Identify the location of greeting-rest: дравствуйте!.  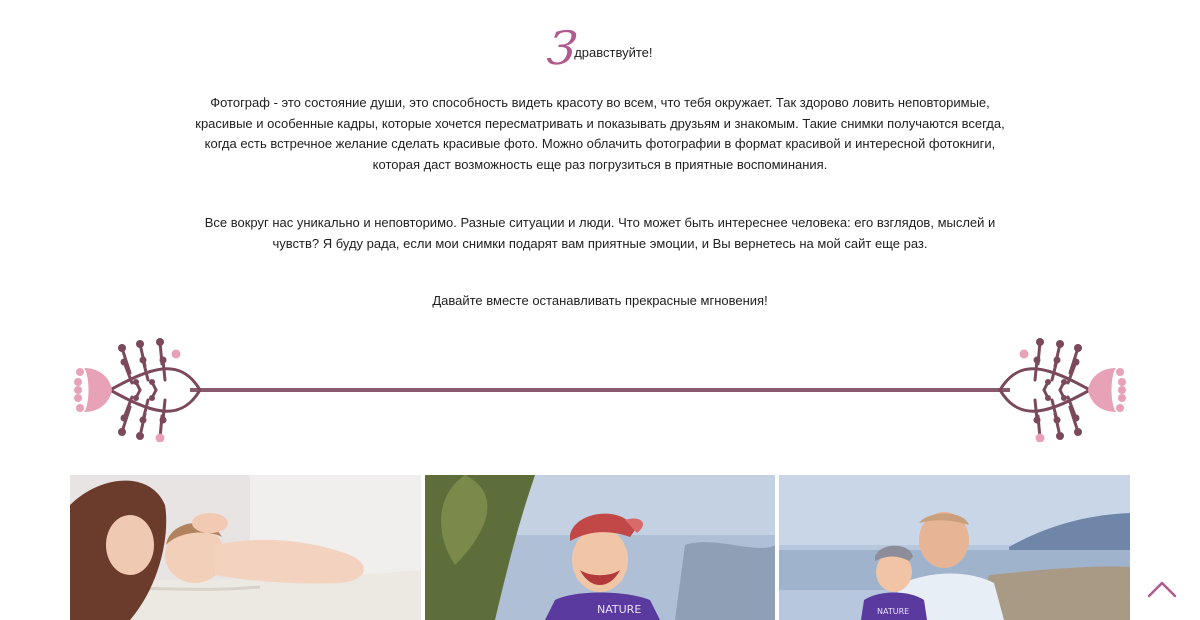
(613, 52).